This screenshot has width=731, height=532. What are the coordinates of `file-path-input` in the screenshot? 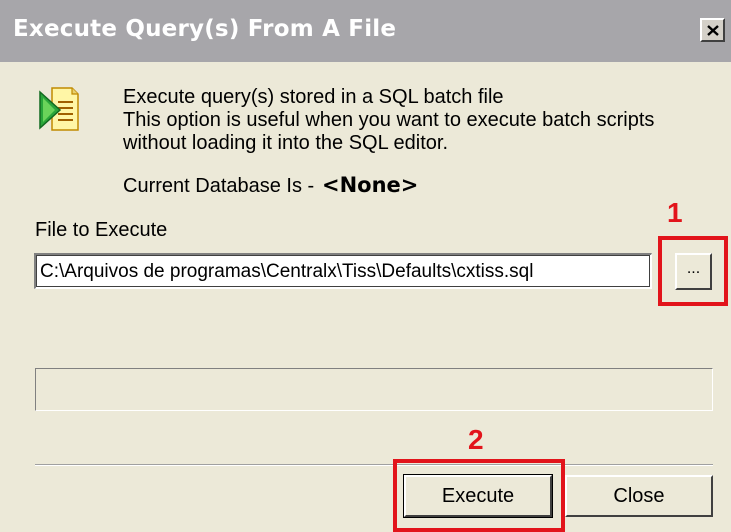 It's located at (343, 271).